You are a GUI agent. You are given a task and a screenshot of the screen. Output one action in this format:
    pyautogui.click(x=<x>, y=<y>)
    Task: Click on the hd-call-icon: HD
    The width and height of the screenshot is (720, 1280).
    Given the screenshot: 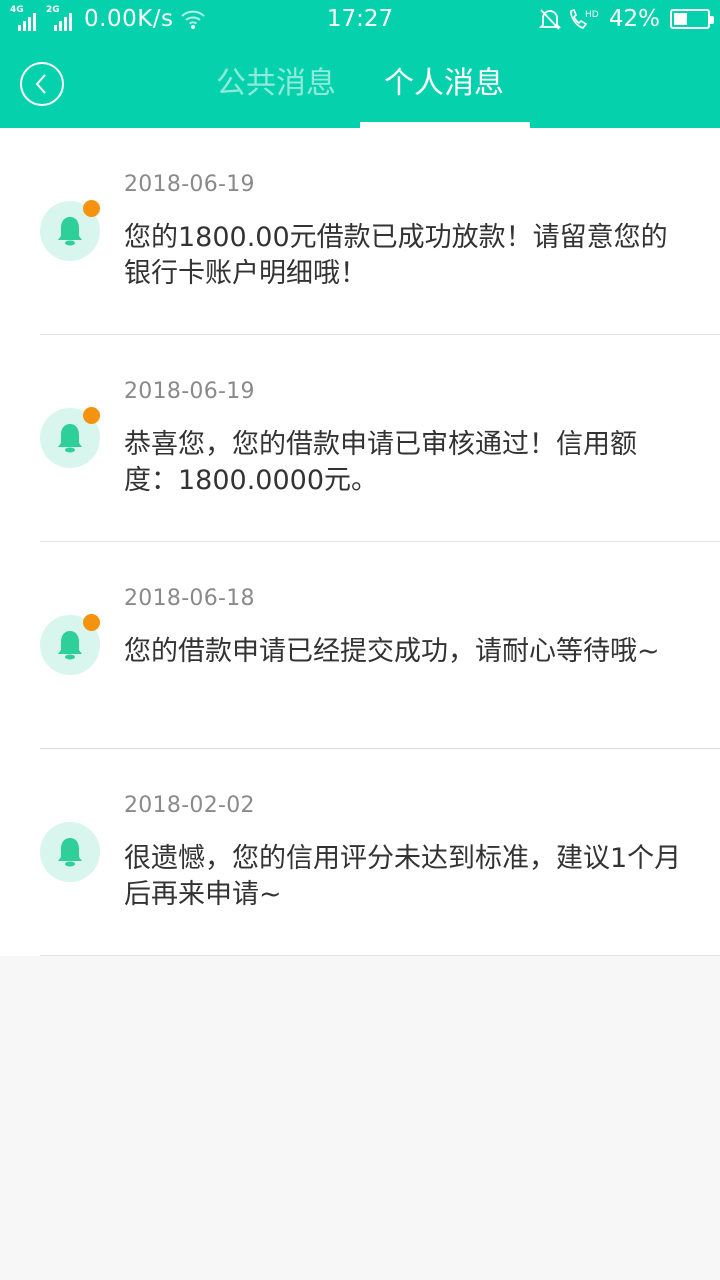 What is the action you would take?
    pyautogui.click(x=584, y=19)
    